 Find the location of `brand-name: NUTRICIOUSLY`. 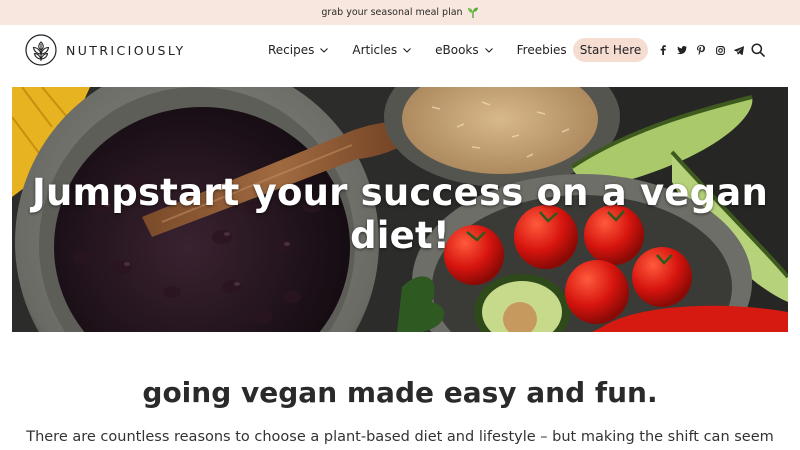

brand-name: NUTRICIOUSLY is located at coordinates (126, 50).